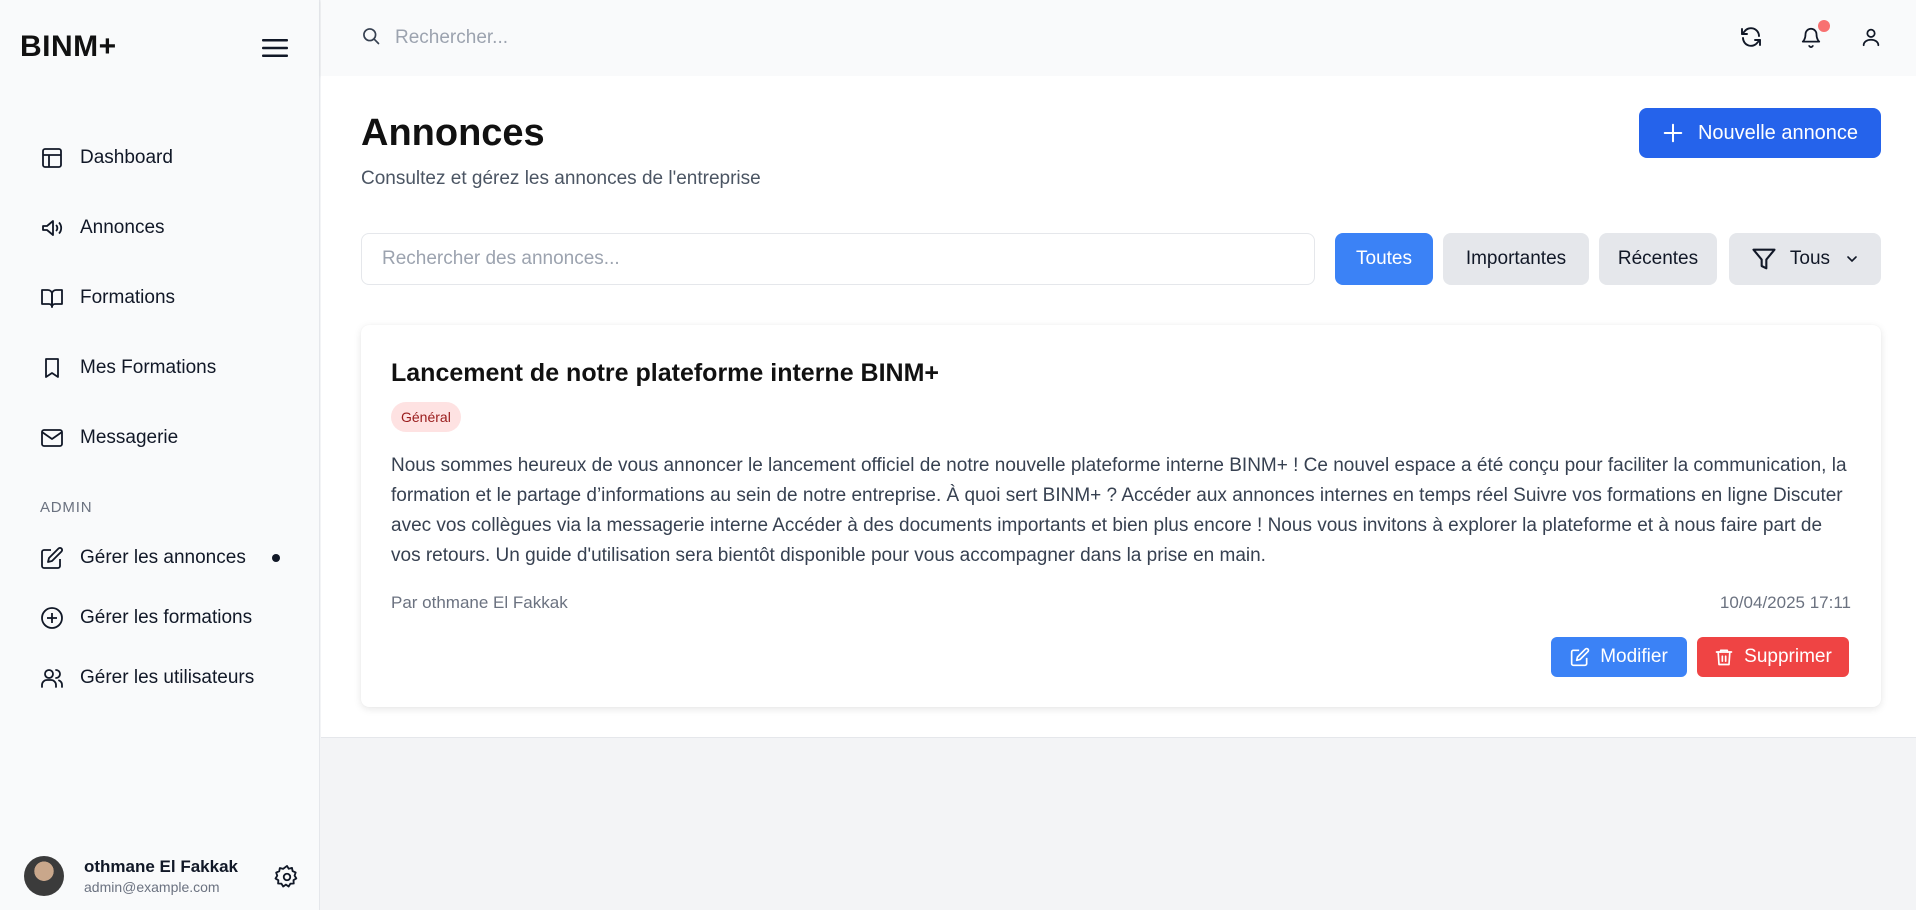 The height and width of the screenshot is (910, 1916). Describe the element at coordinates (52, 228) in the screenshot. I see `megaphone-icon` at that location.